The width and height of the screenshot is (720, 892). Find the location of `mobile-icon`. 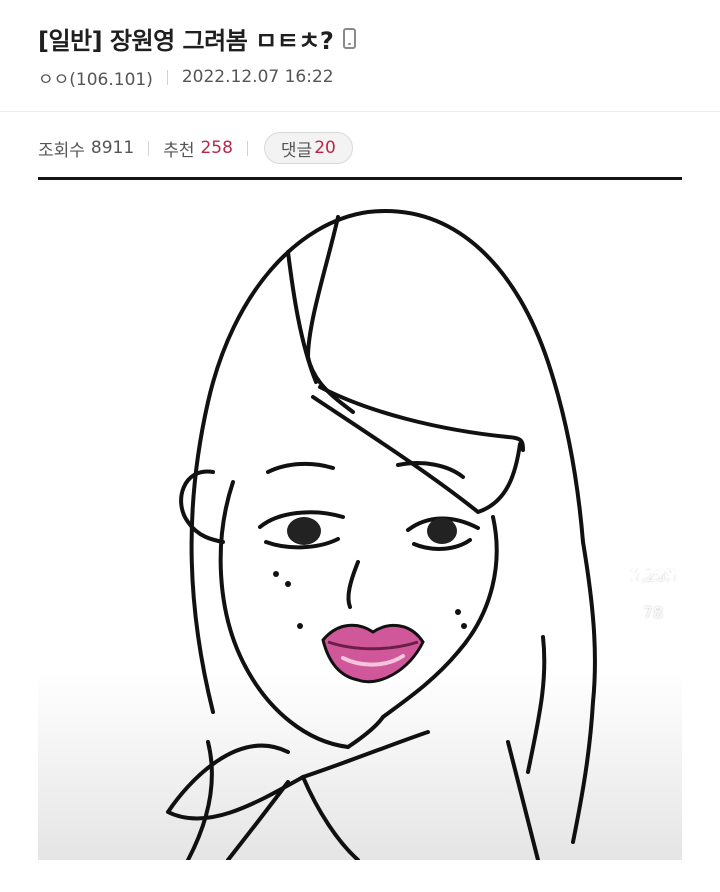

mobile-icon is located at coordinates (350, 38).